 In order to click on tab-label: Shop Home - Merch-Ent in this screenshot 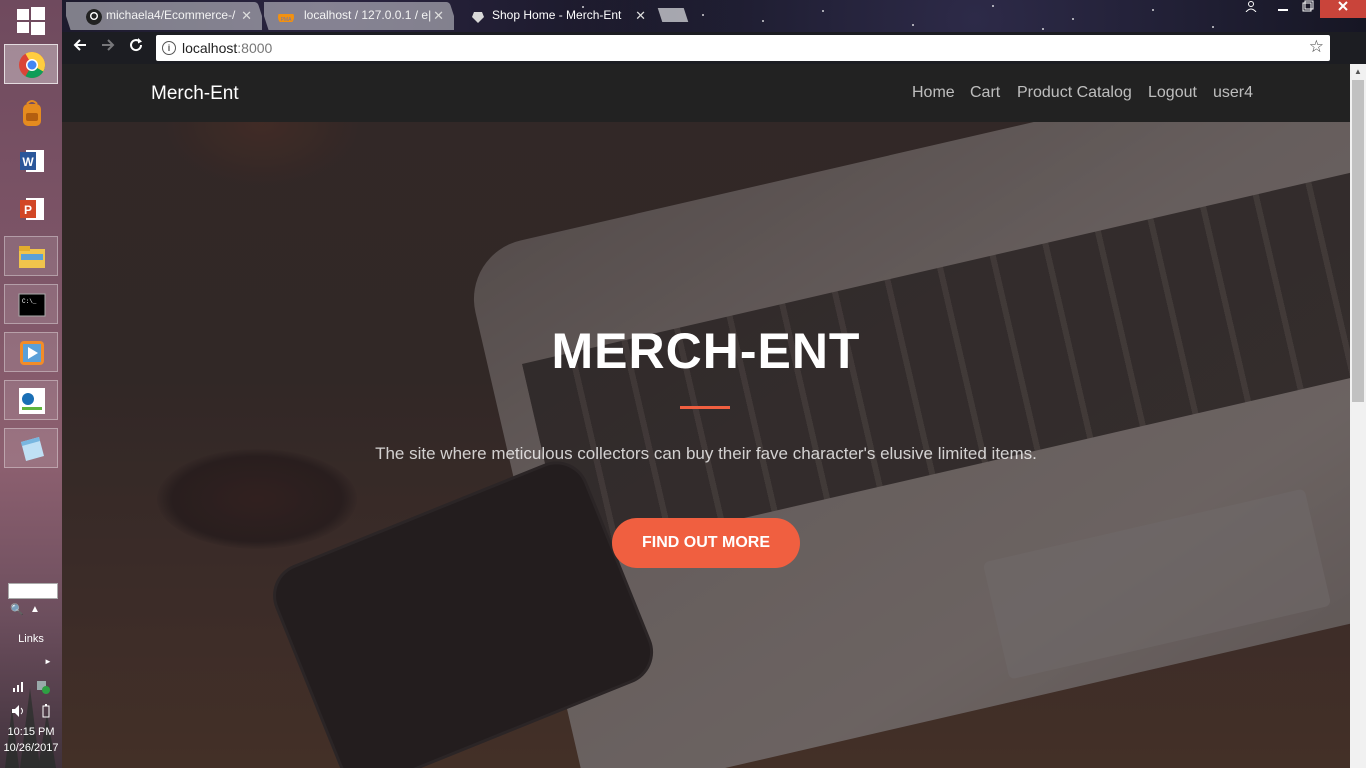, I will do `click(557, 15)`.